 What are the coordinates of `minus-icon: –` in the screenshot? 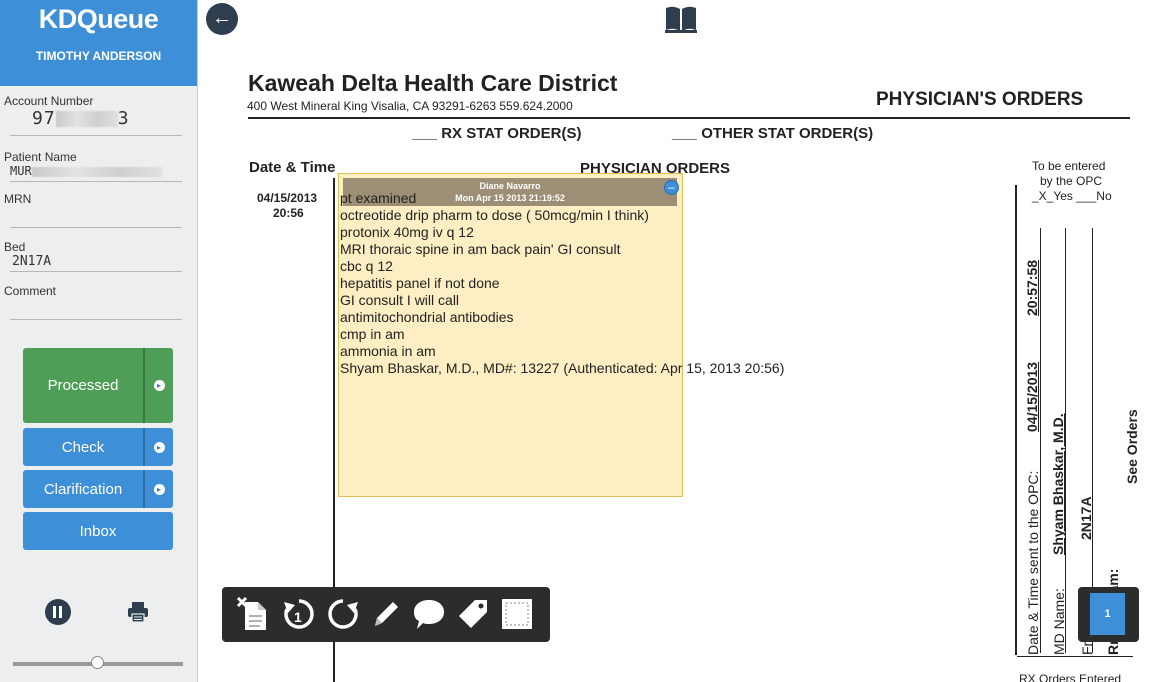 It's located at (671, 187).